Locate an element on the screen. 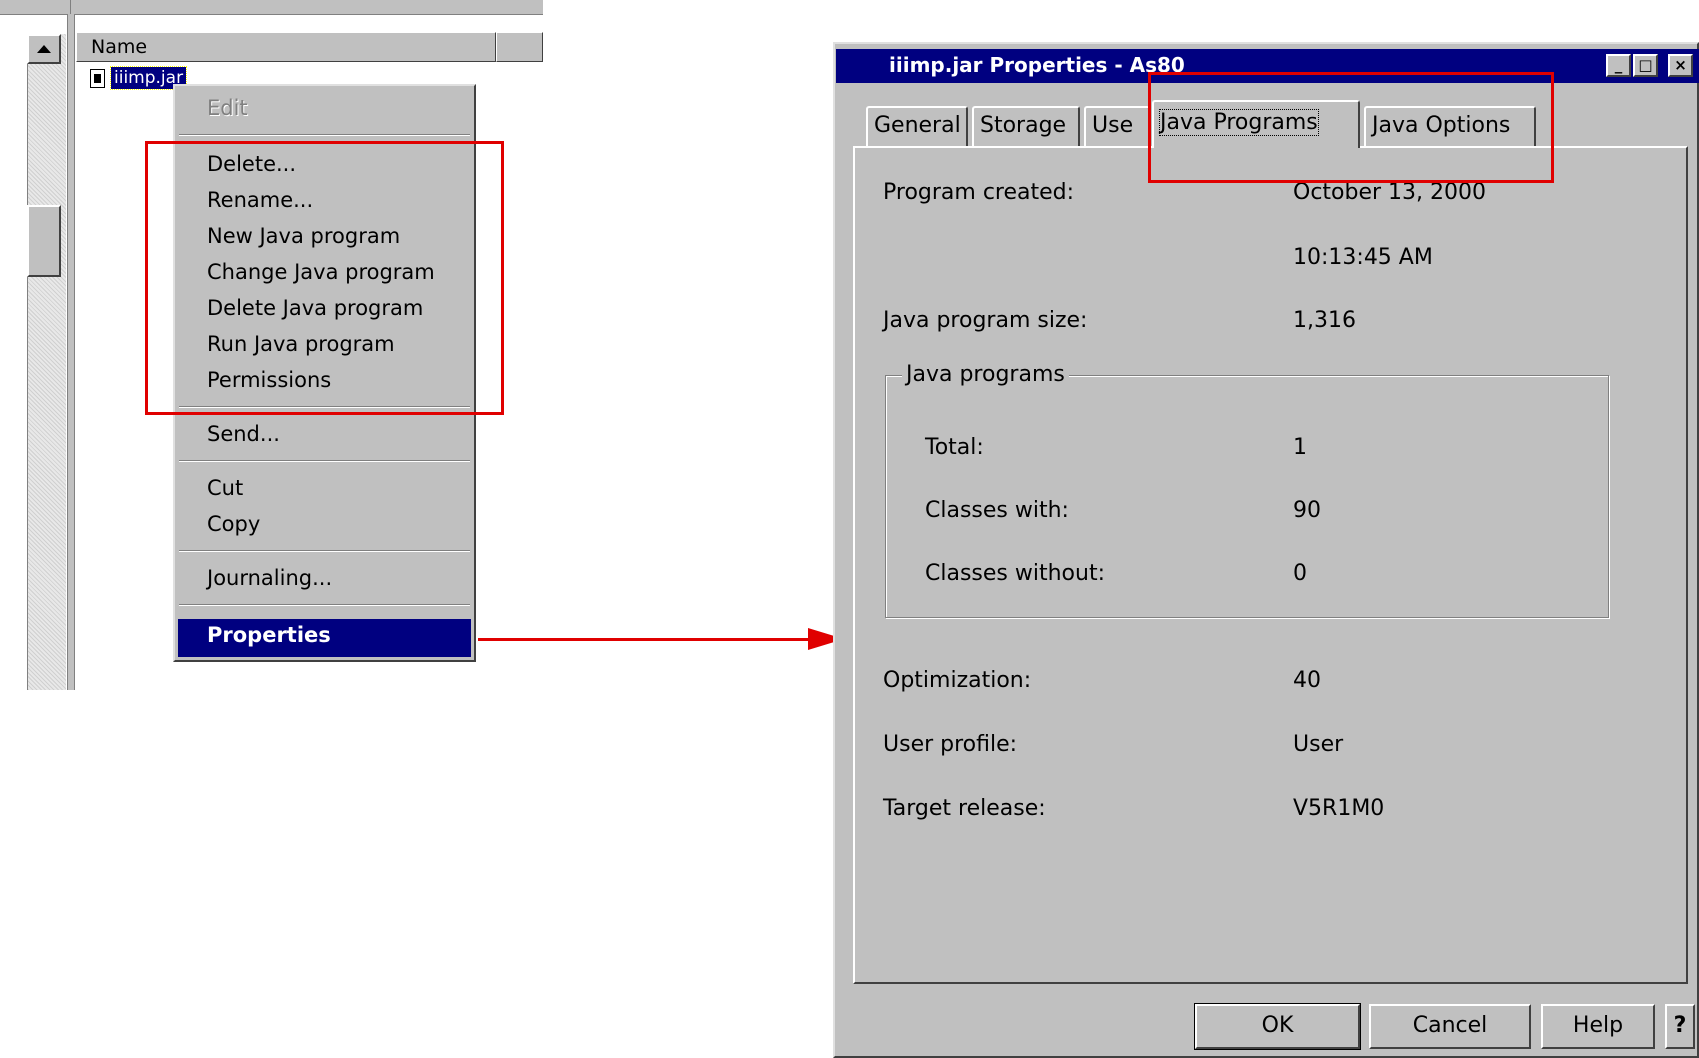 This screenshot has height=1058, width=1699. optimization-label: Optimization: is located at coordinates (957, 680).